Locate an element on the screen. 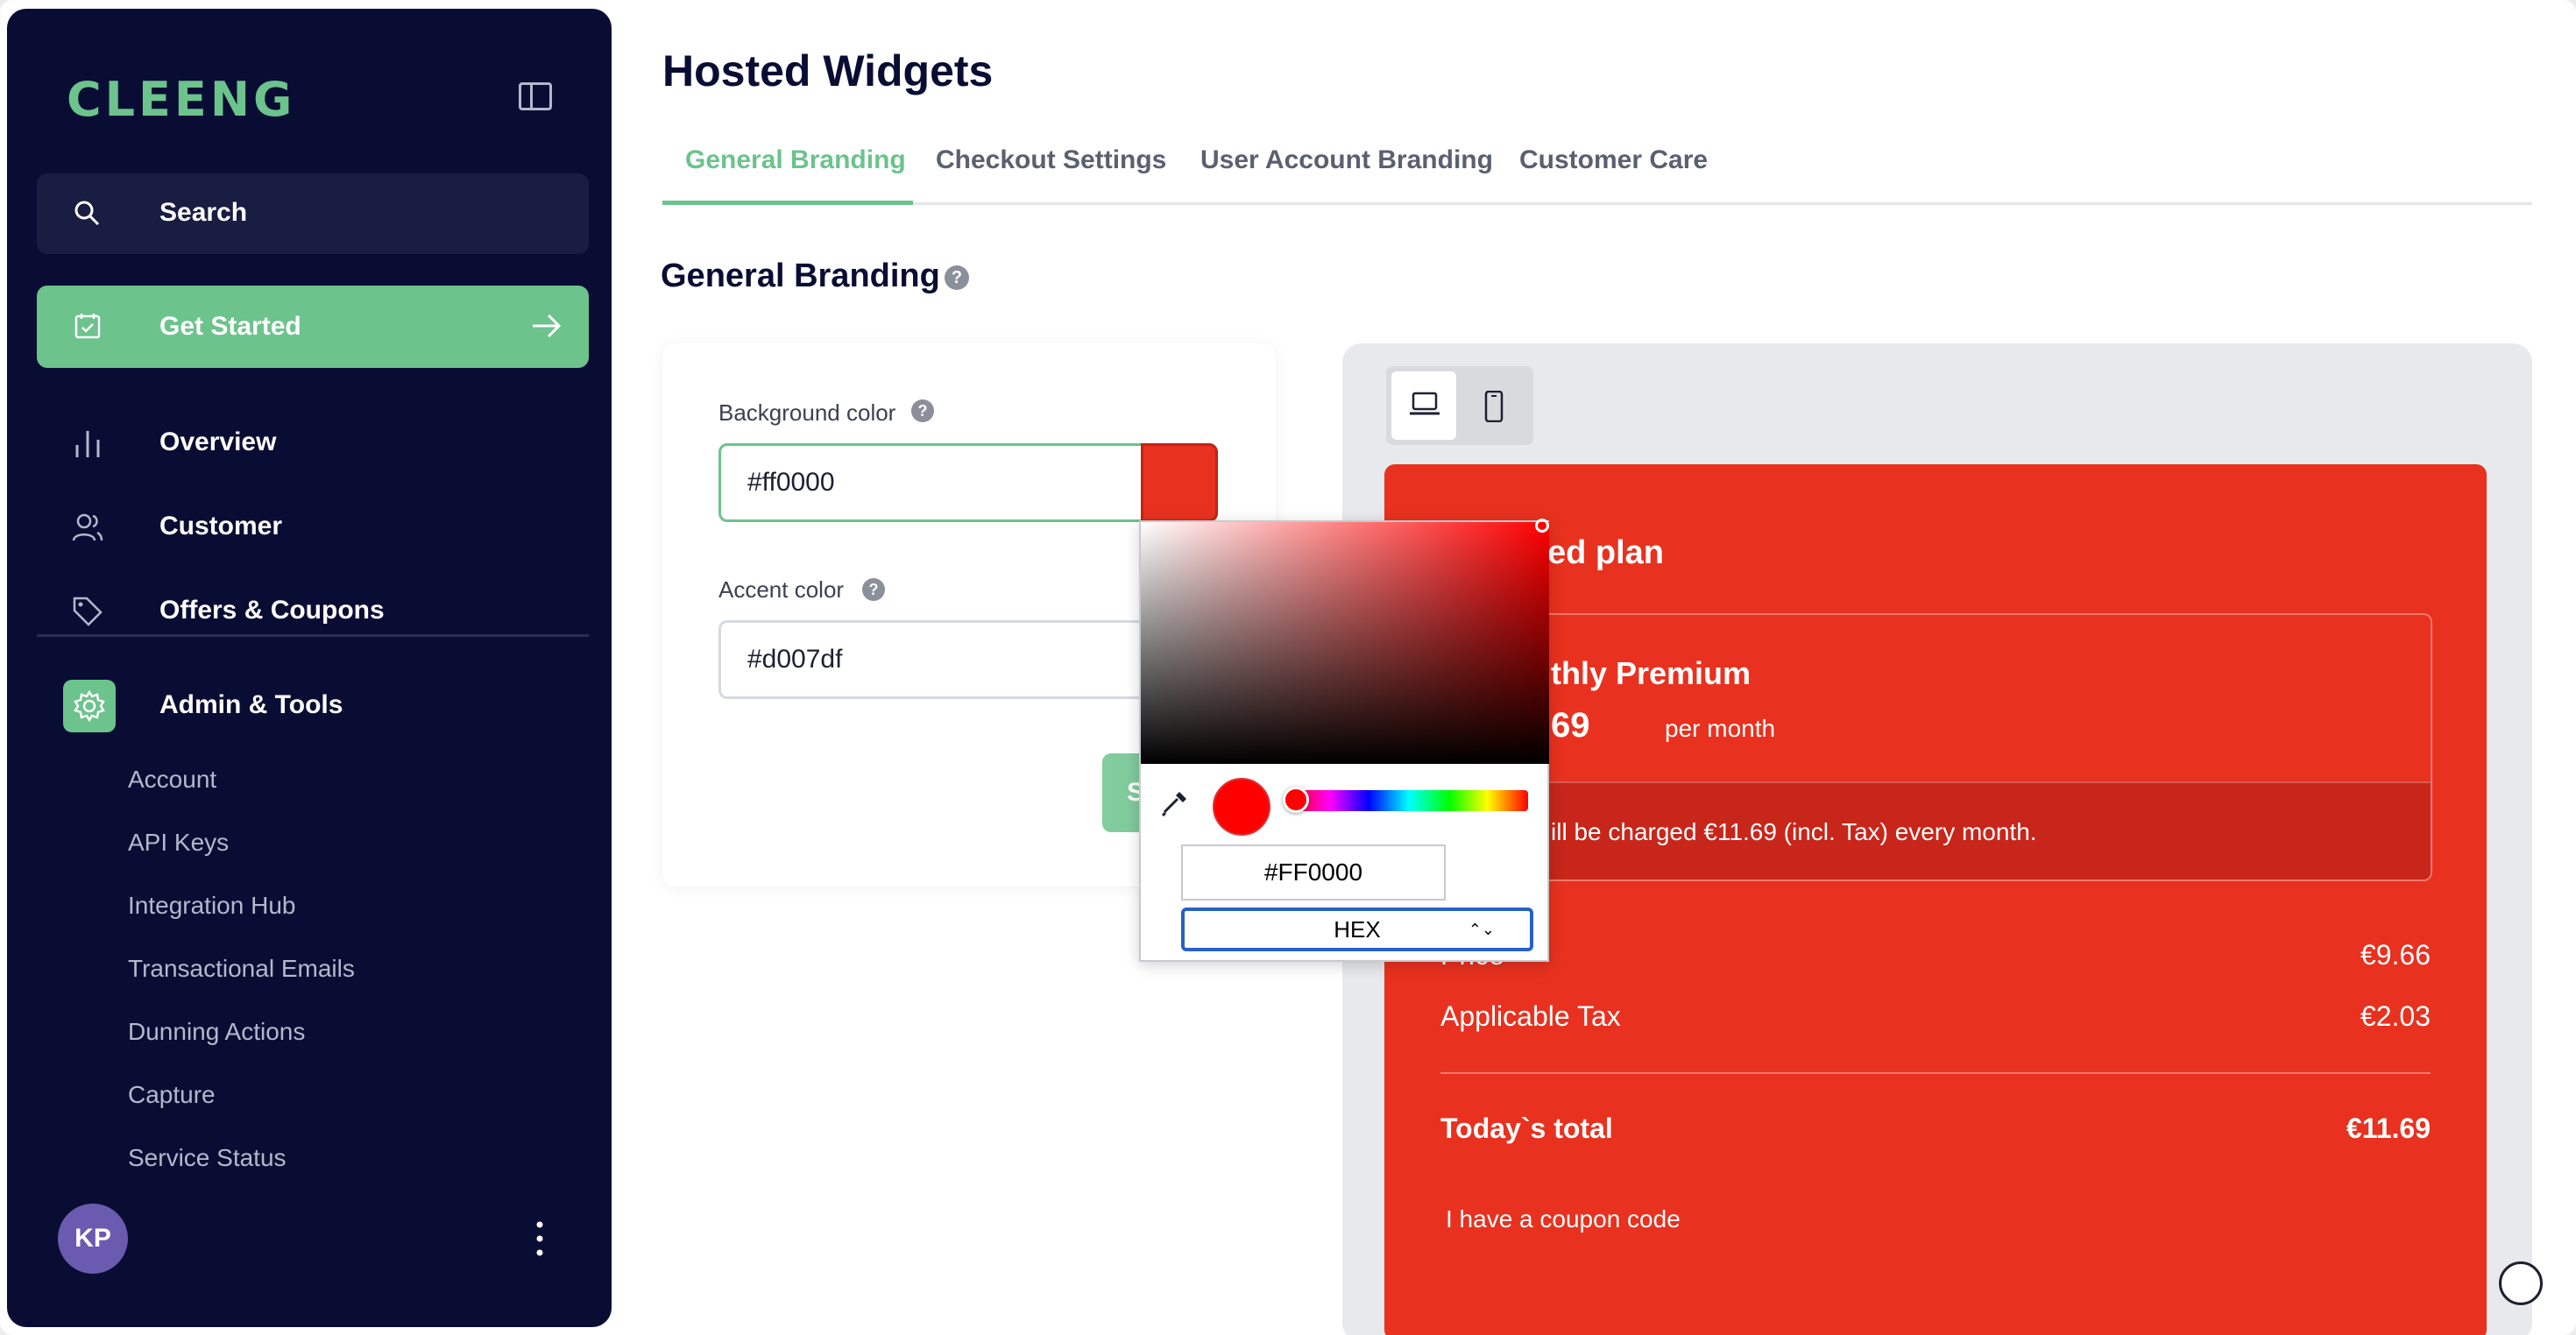 This screenshot has width=2576, height=1335. tab-customer-care: Customer Care is located at coordinates (1613, 172).